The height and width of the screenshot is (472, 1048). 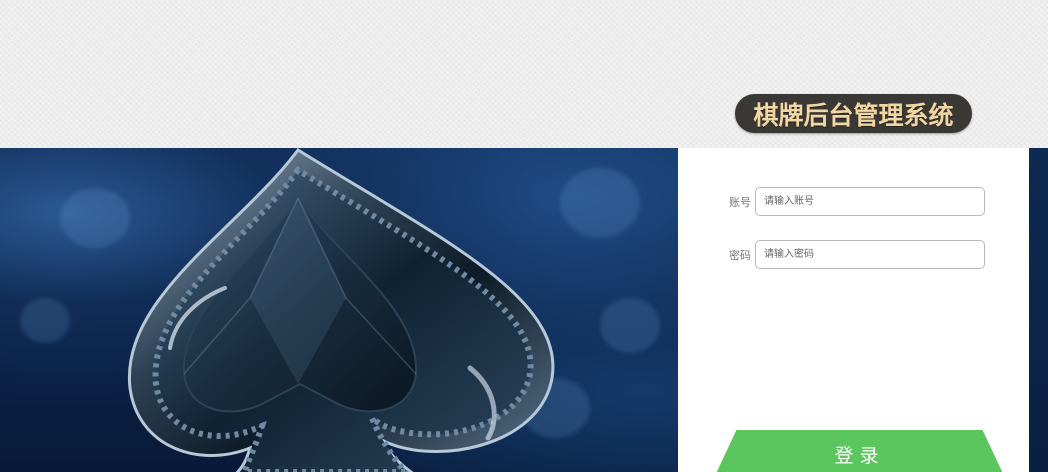 What do you see at coordinates (740, 255) in the screenshot?
I see `password-label: 密码` at bounding box center [740, 255].